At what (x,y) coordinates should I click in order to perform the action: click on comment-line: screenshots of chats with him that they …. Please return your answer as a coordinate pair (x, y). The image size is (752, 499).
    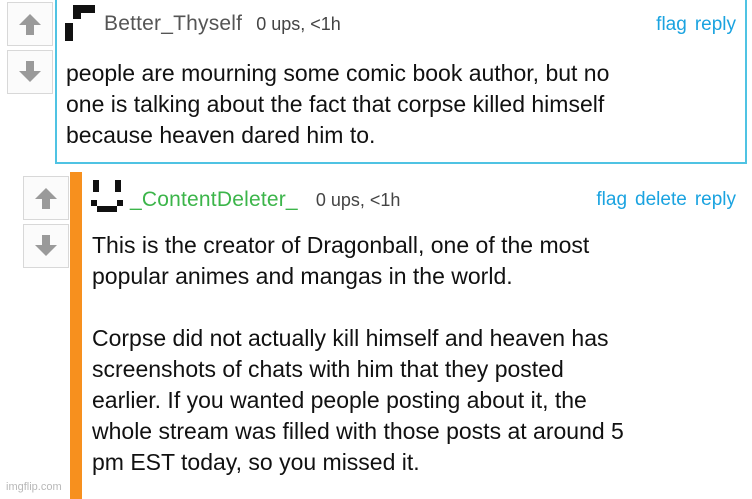
    Looking at the image, I should click on (328, 369).